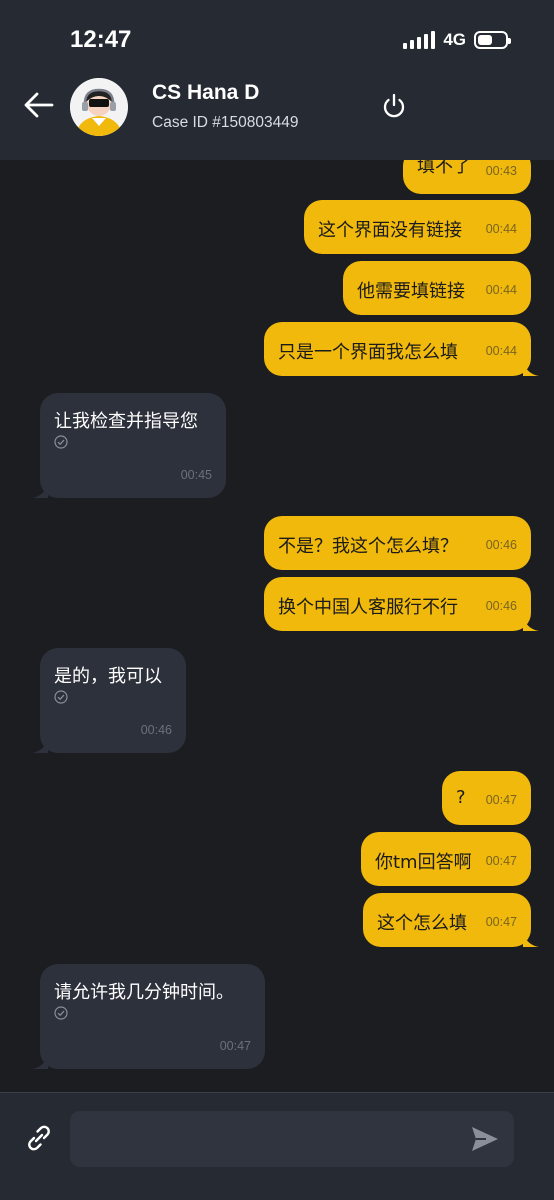 The width and height of the screenshot is (554, 1200). What do you see at coordinates (444, 168) in the screenshot?
I see `message-text: 填不了` at bounding box center [444, 168].